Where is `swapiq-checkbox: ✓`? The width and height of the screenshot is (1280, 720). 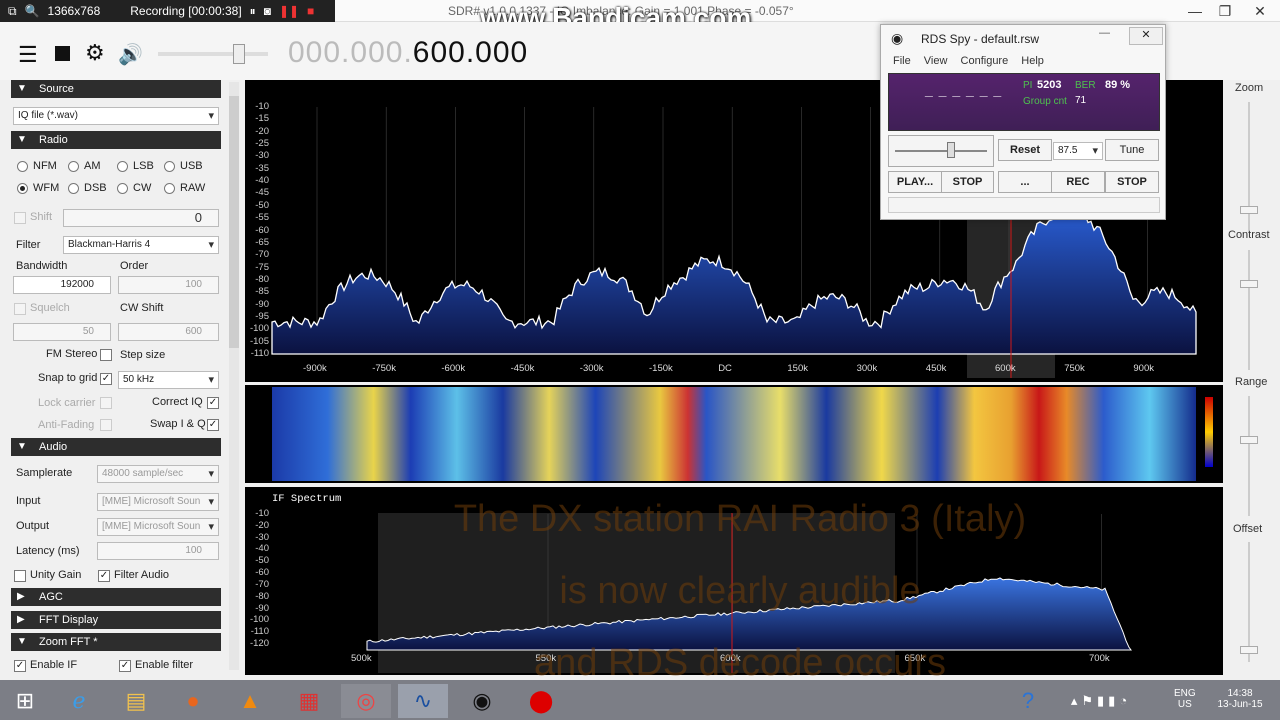
swapiq-checkbox: ✓ is located at coordinates (213, 425).